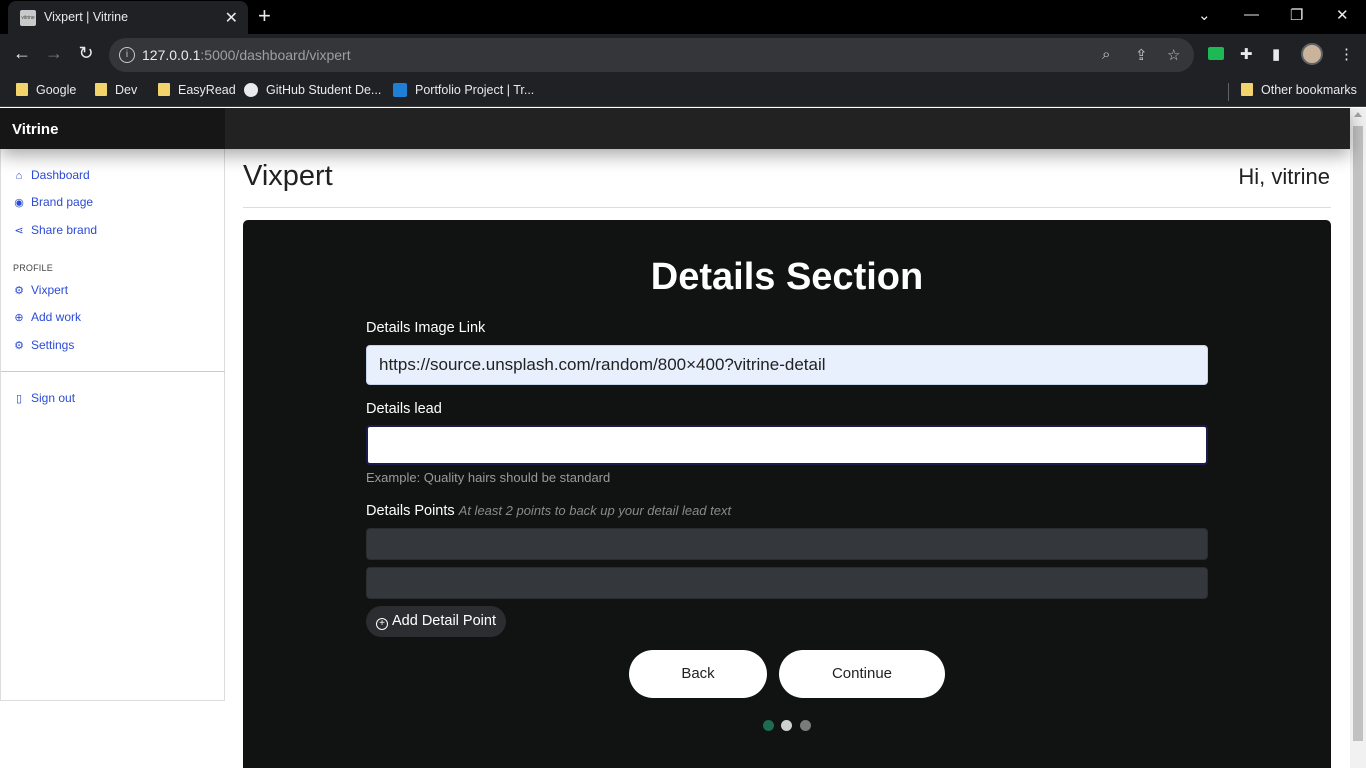 The height and width of the screenshot is (768, 1366). I want to click on sidebar-item-label: Brand page, so click(62, 202).